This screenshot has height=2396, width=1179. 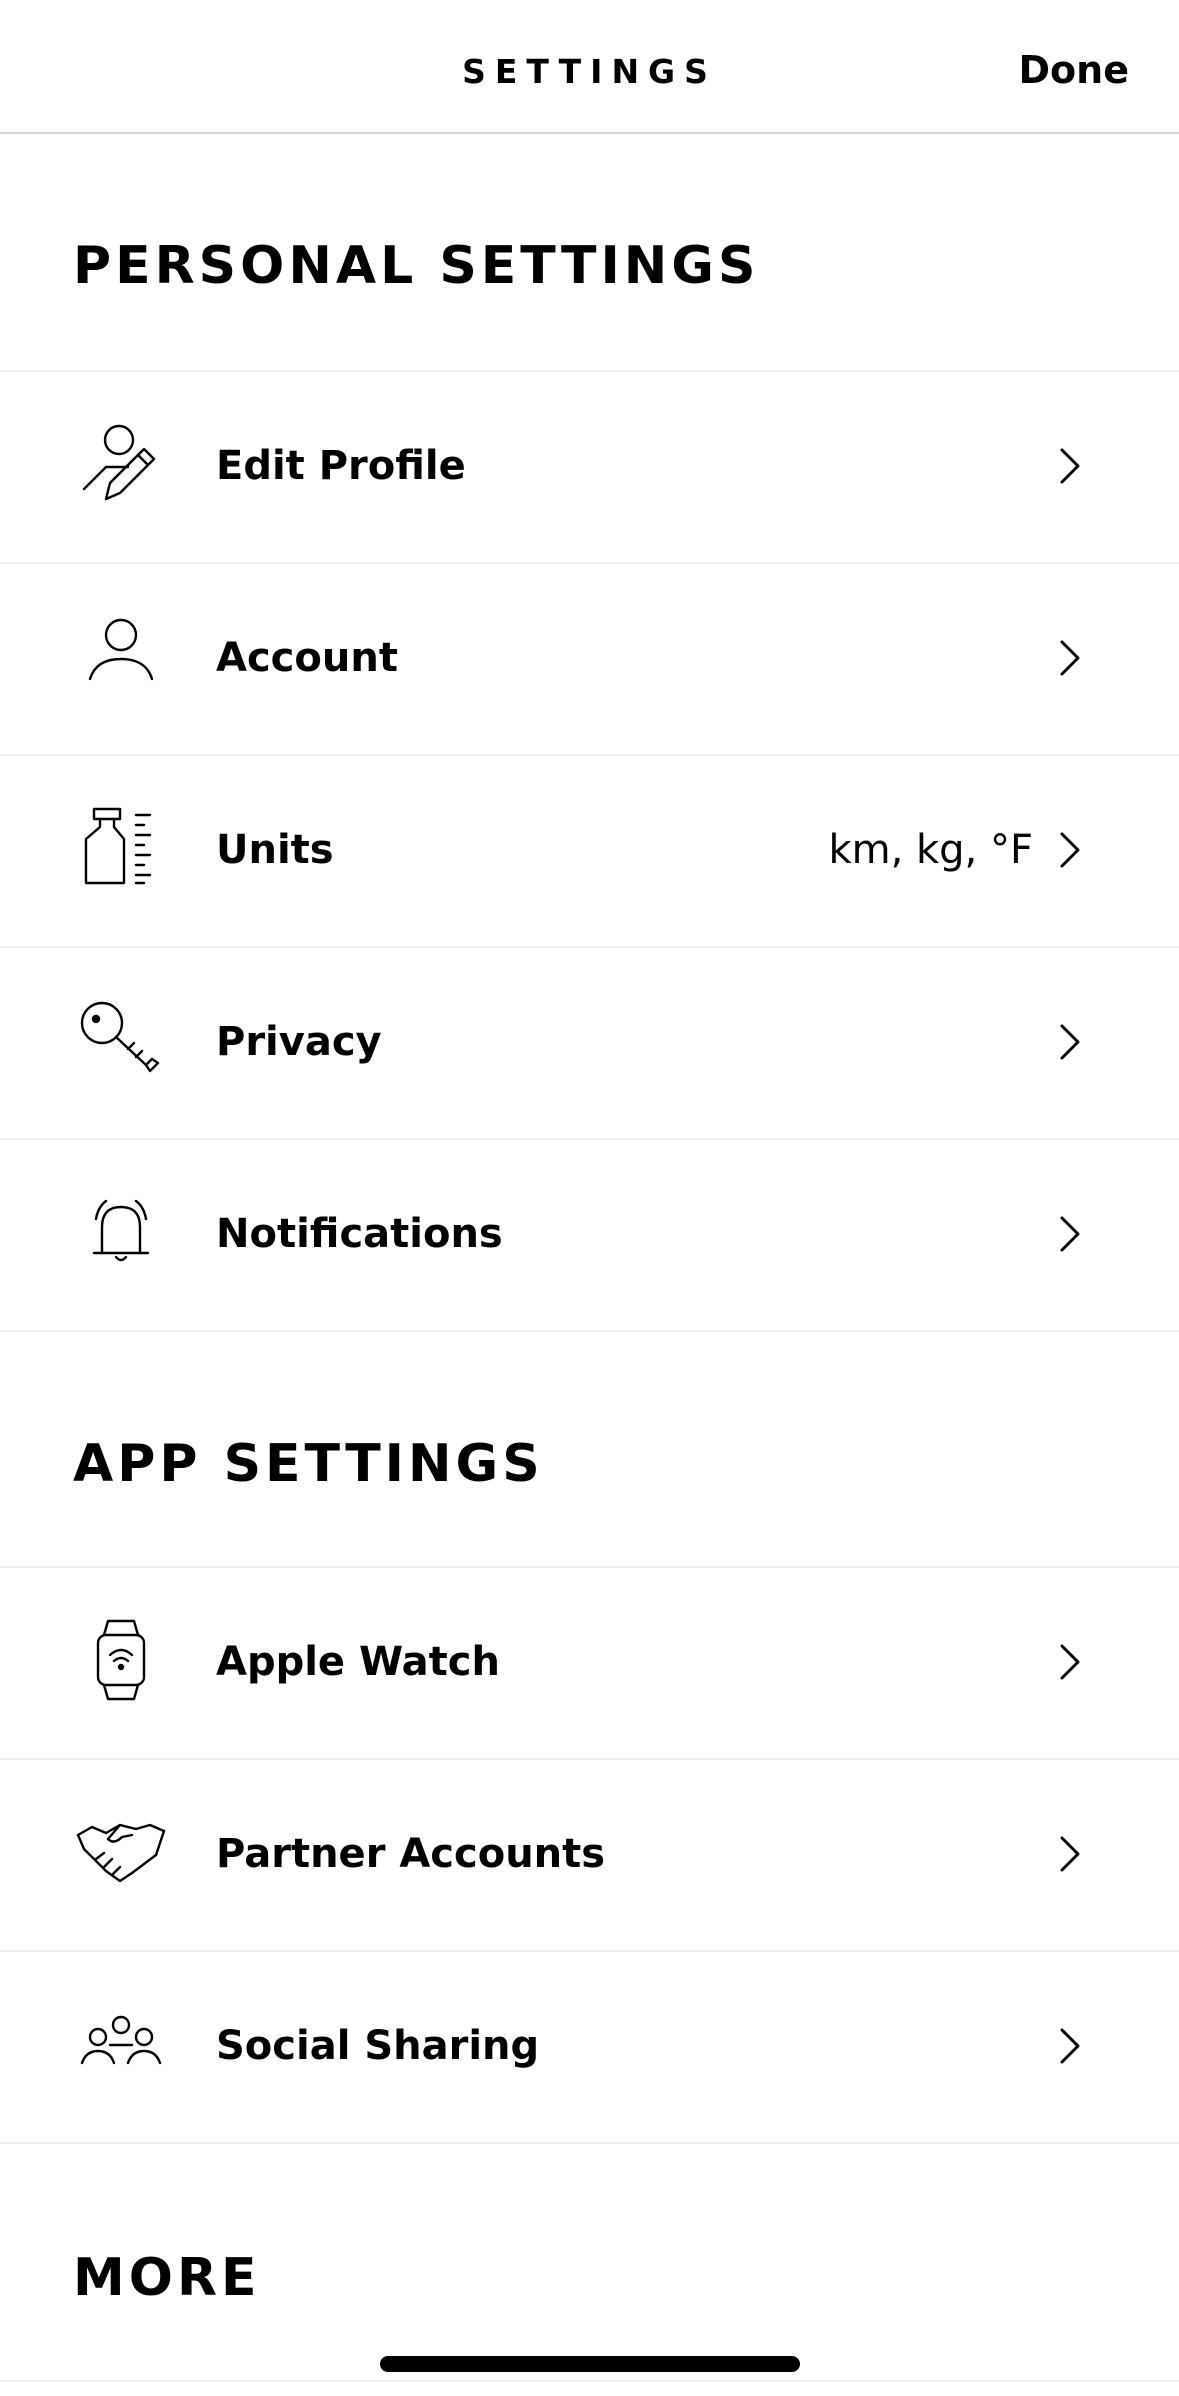 What do you see at coordinates (589, 465) in the screenshot?
I see `settings-row-edit-profile: Edit Profile` at bounding box center [589, 465].